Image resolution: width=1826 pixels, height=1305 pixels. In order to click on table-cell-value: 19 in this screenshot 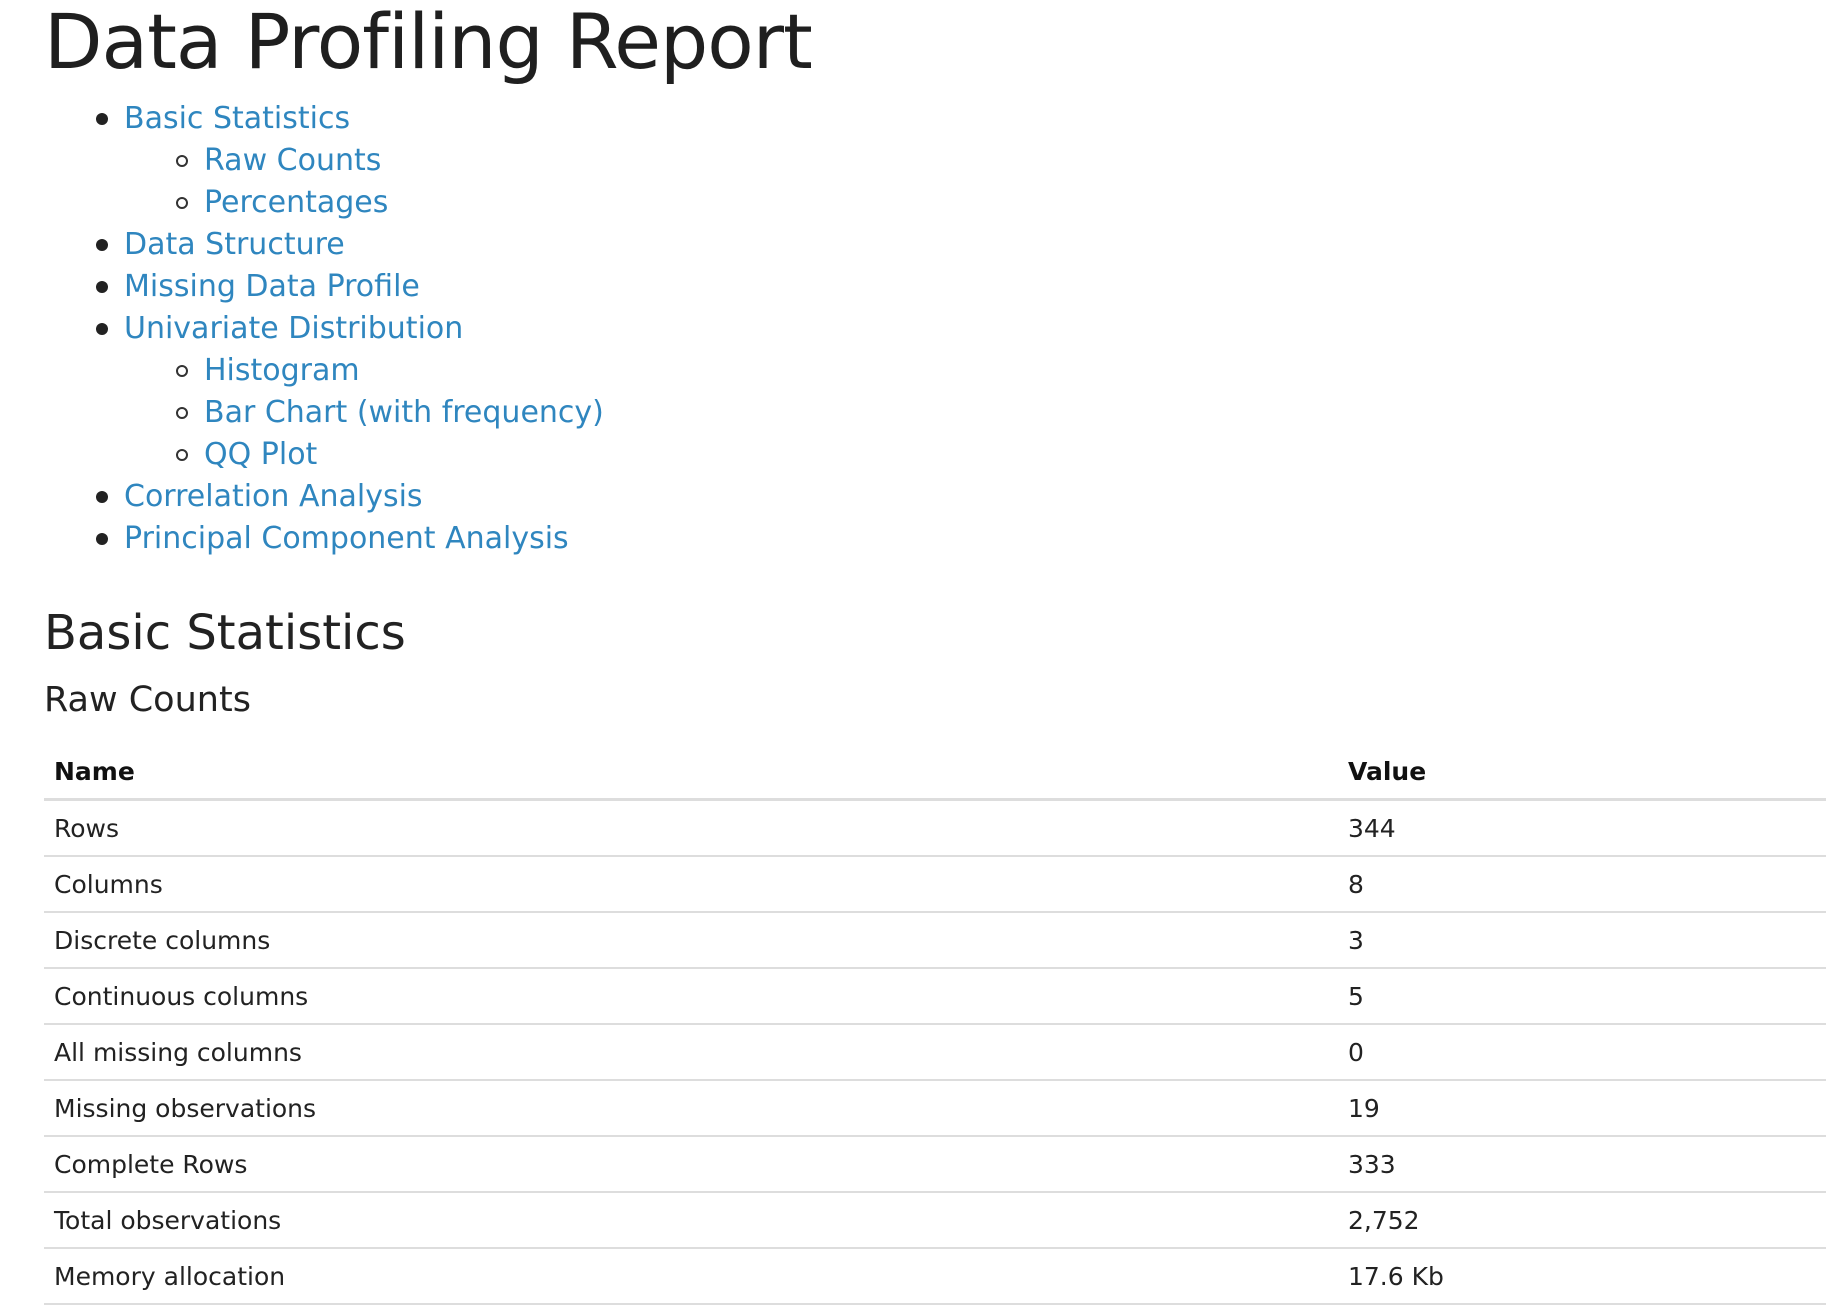, I will do `click(1582, 1108)`.